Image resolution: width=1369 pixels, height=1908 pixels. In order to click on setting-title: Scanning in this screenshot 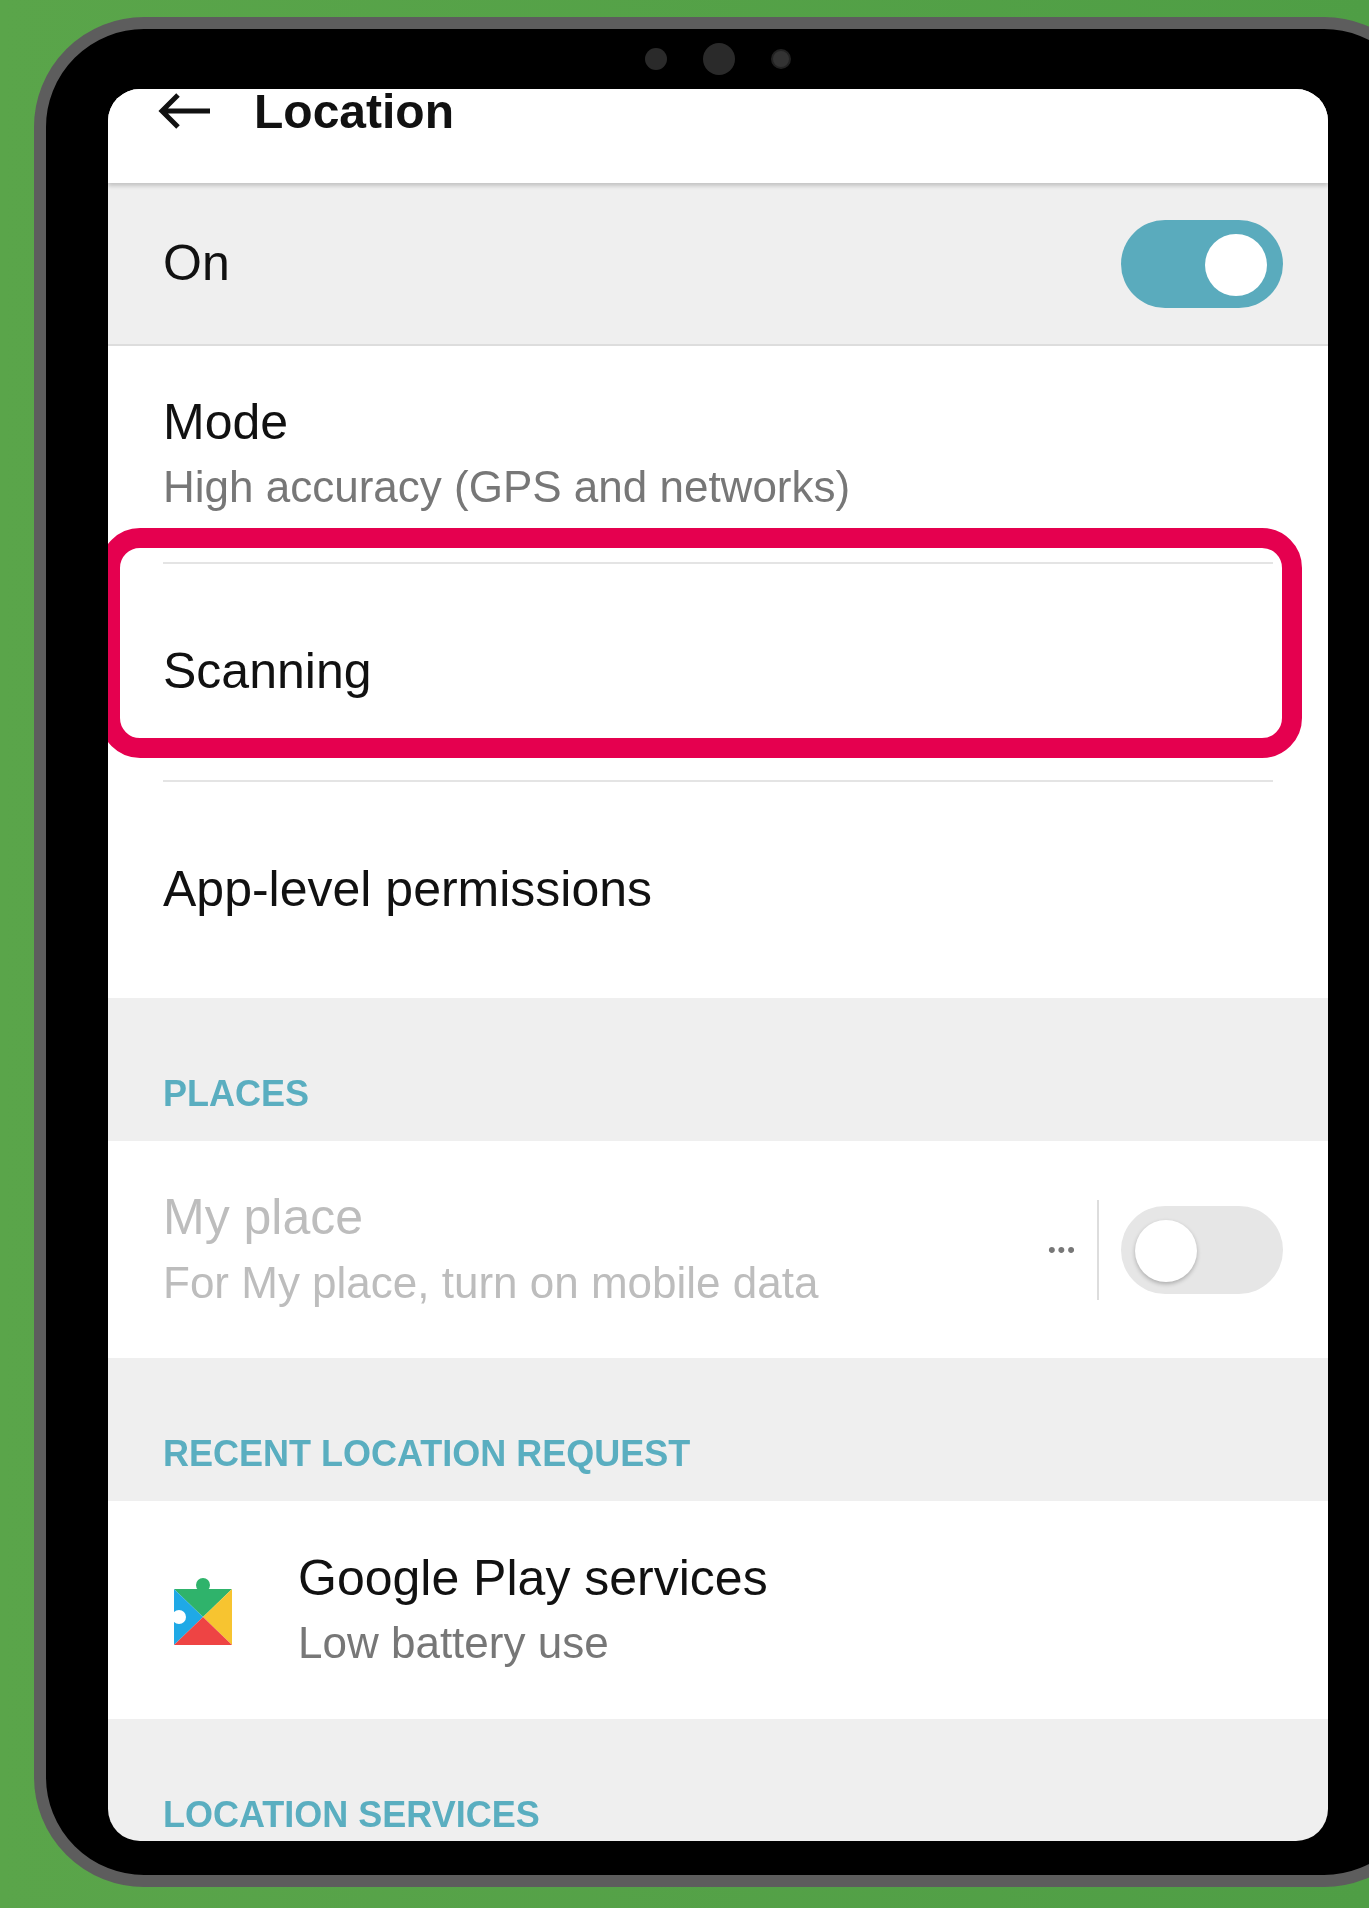, I will do `click(267, 672)`.